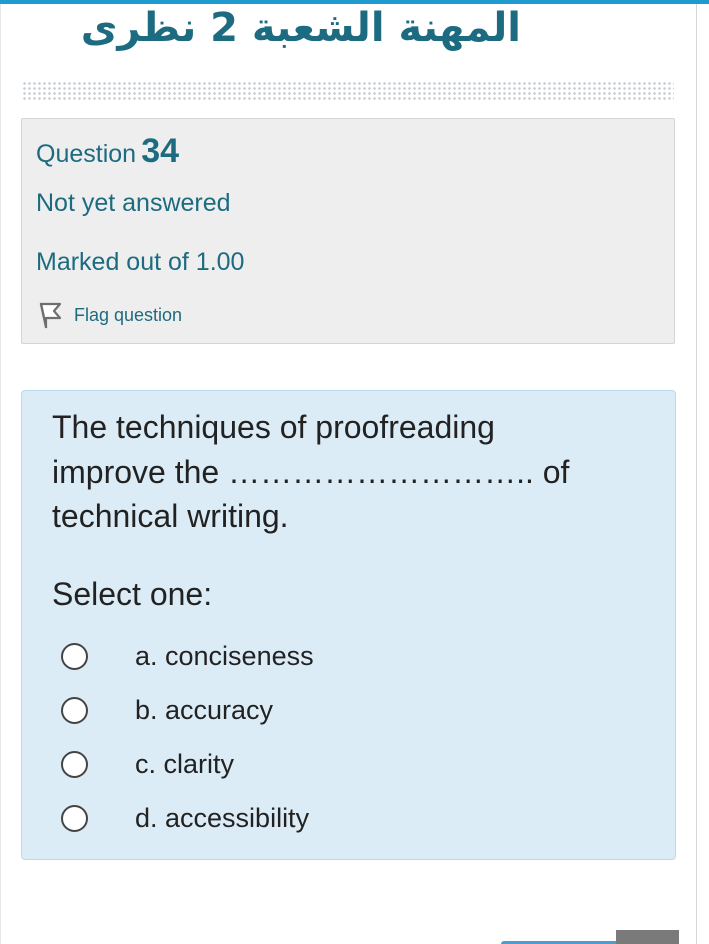  What do you see at coordinates (184, 764) in the screenshot?
I see `answer-option-label: c. clarity` at bounding box center [184, 764].